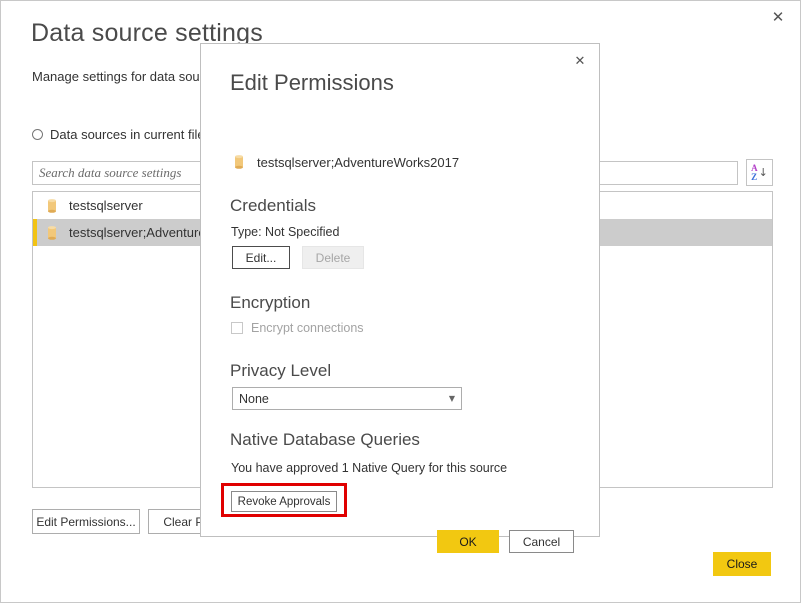 The height and width of the screenshot is (603, 801). What do you see at coordinates (347, 398) in the screenshot?
I see `privacy-level-select: None ▼` at bounding box center [347, 398].